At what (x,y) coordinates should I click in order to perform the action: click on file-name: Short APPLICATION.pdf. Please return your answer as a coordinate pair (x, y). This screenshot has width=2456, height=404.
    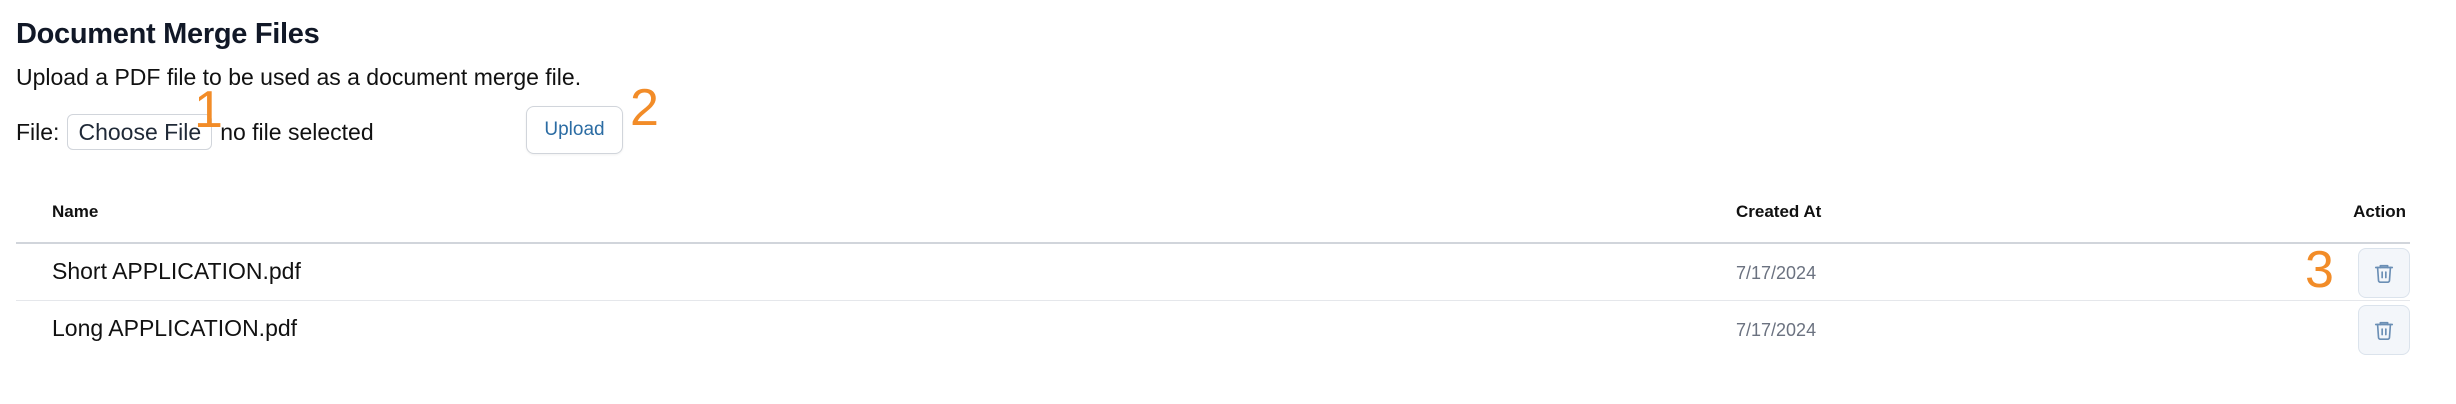
    Looking at the image, I should click on (176, 271).